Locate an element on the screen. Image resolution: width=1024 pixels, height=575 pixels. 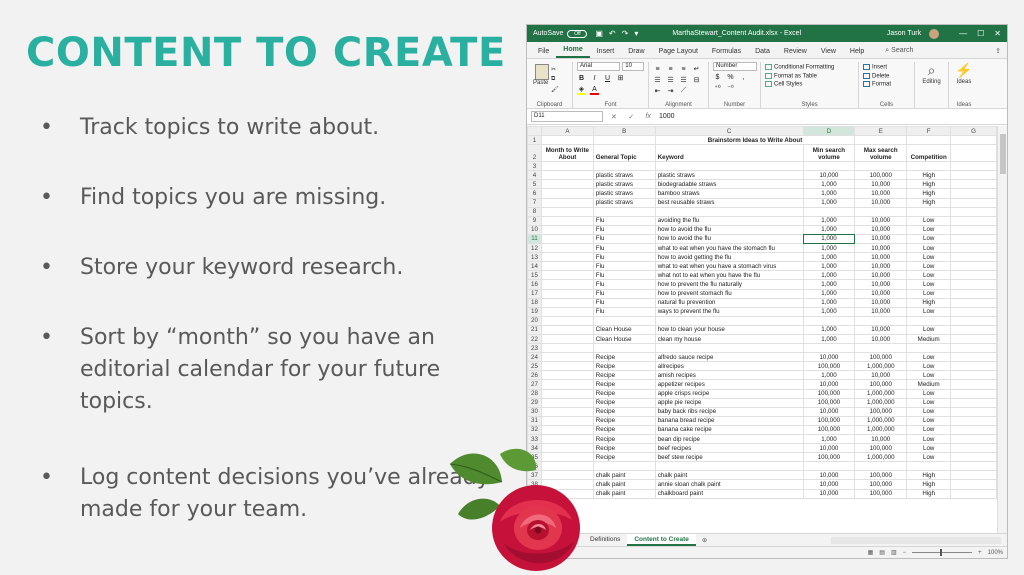
italic-icon: I is located at coordinates (594, 78).